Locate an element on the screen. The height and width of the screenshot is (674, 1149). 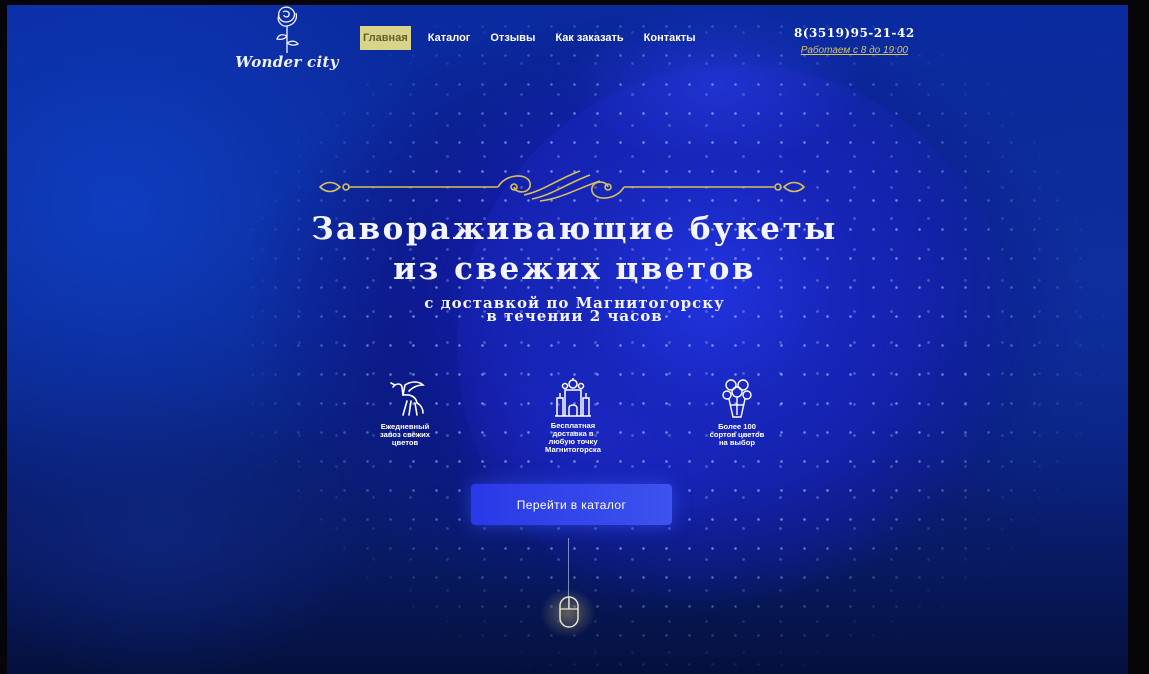
feature-variety: Более 100 сортов цветов на выбор is located at coordinates (737, 412).